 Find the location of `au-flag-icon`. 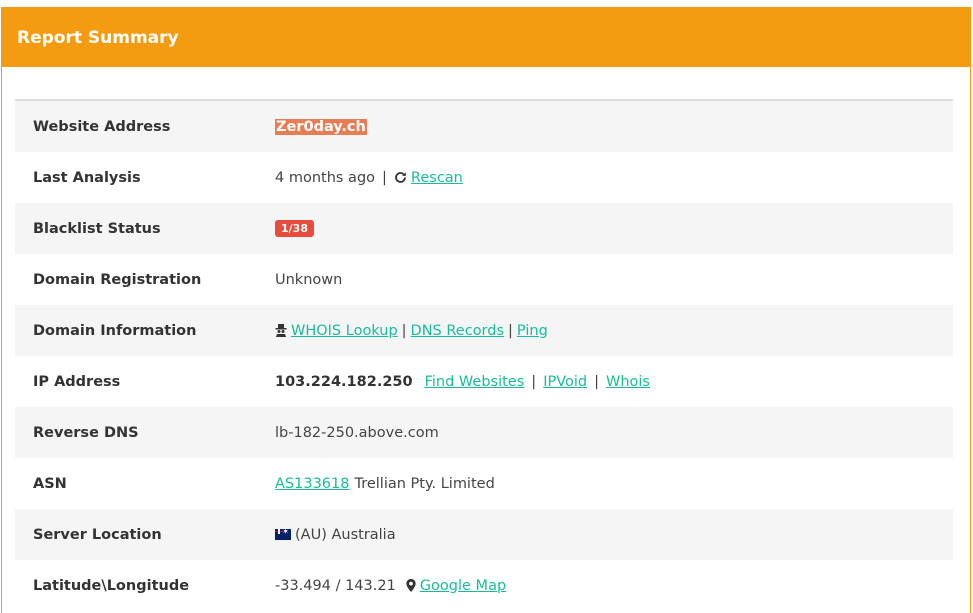

au-flag-icon is located at coordinates (283, 533).